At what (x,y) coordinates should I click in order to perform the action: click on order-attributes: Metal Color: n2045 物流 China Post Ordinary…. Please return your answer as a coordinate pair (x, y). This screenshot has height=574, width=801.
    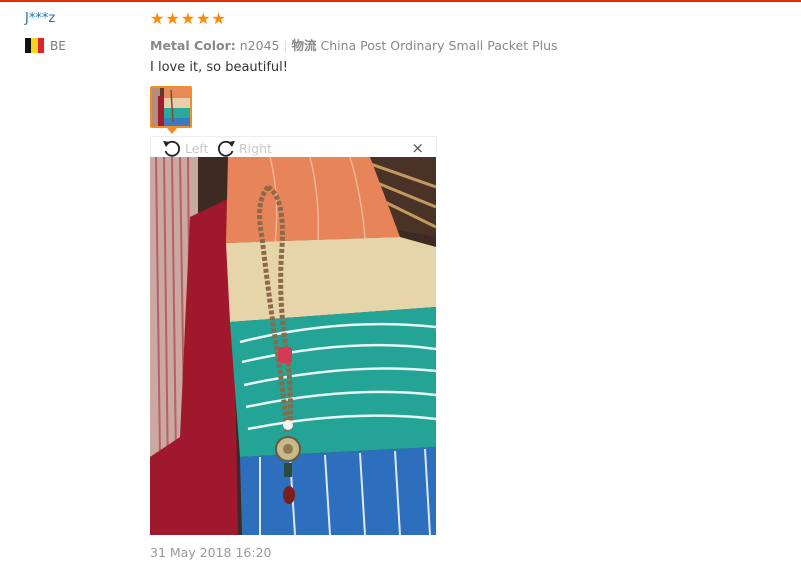
    Looking at the image, I should click on (354, 44).